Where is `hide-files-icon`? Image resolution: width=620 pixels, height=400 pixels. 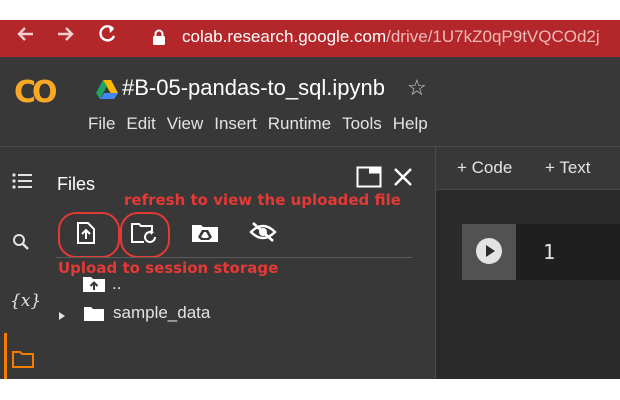
hide-files-icon is located at coordinates (263, 234).